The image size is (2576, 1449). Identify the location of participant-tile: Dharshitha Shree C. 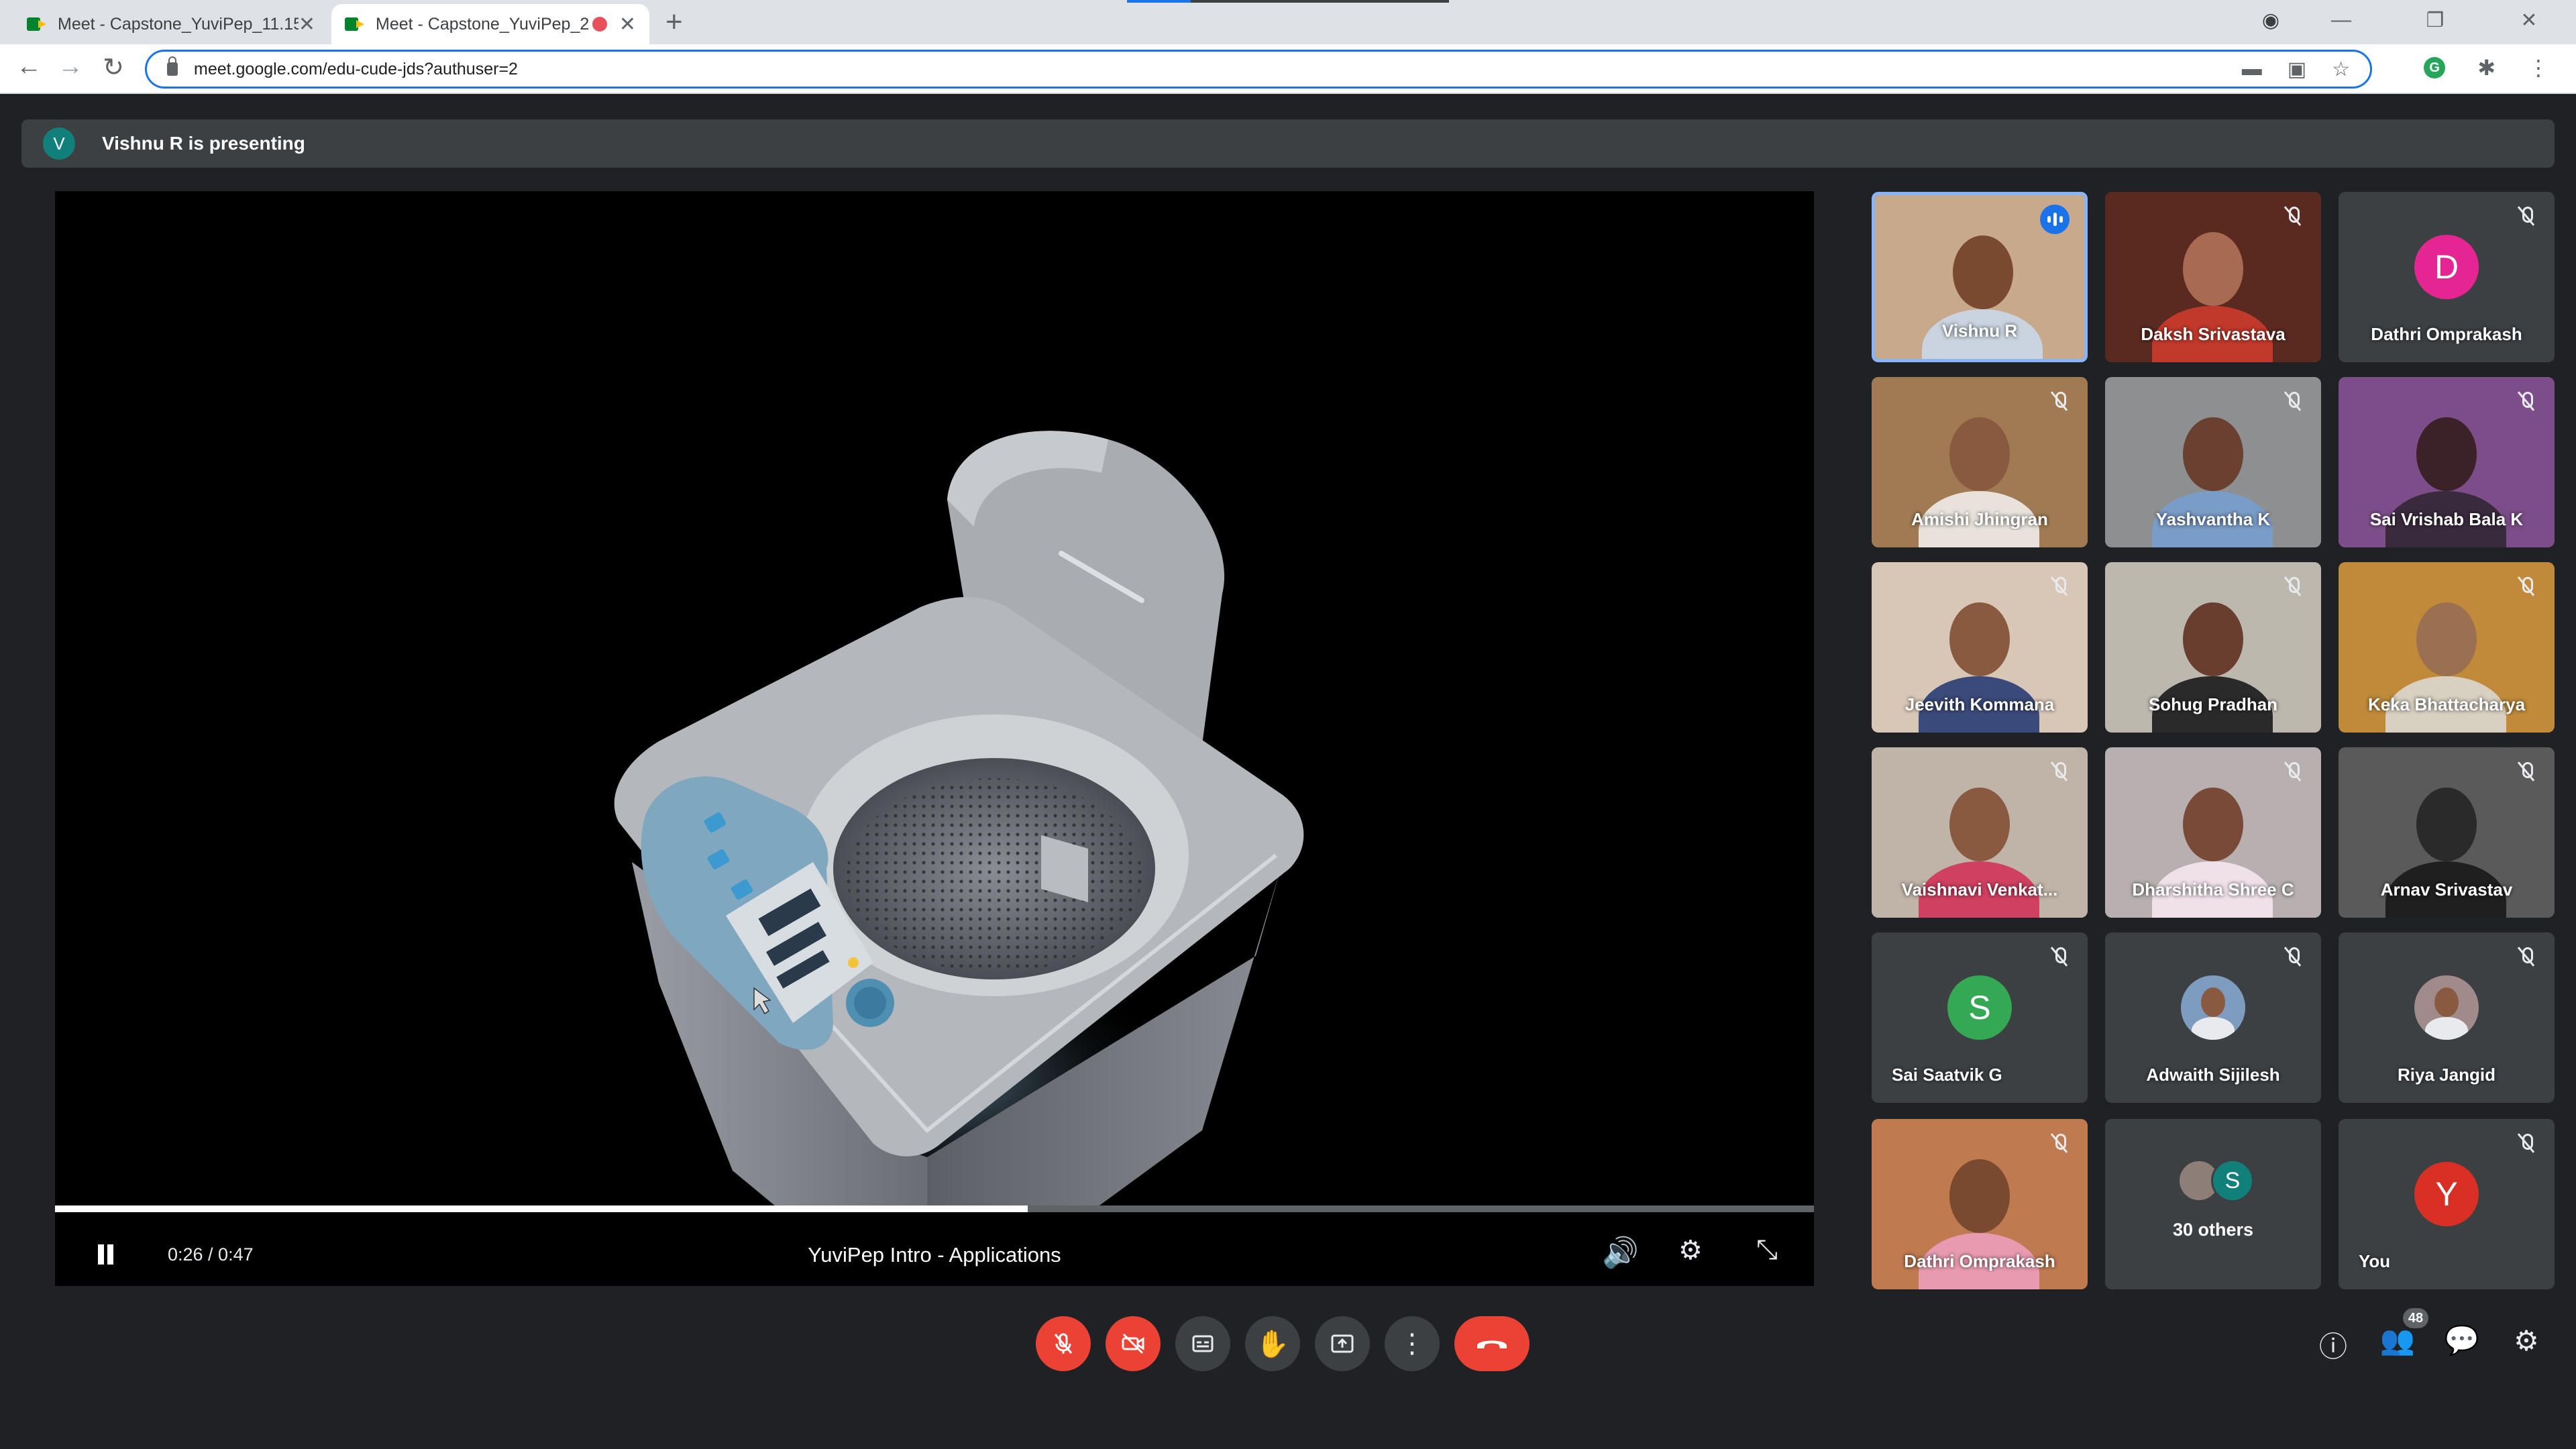
(2213, 832).